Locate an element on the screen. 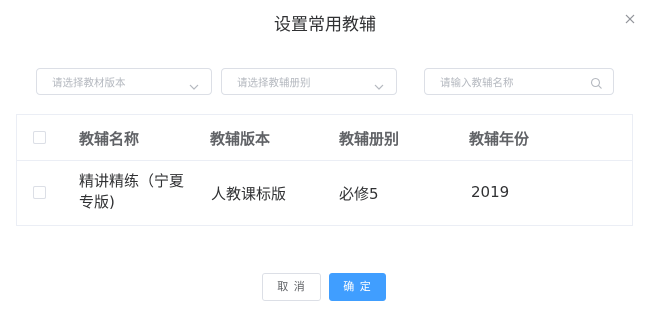 This screenshot has height=312, width=650. filter-bar: 请选择教材版本 请选择教辅册别 请输入教辅名称 is located at coordinates (325, 82).